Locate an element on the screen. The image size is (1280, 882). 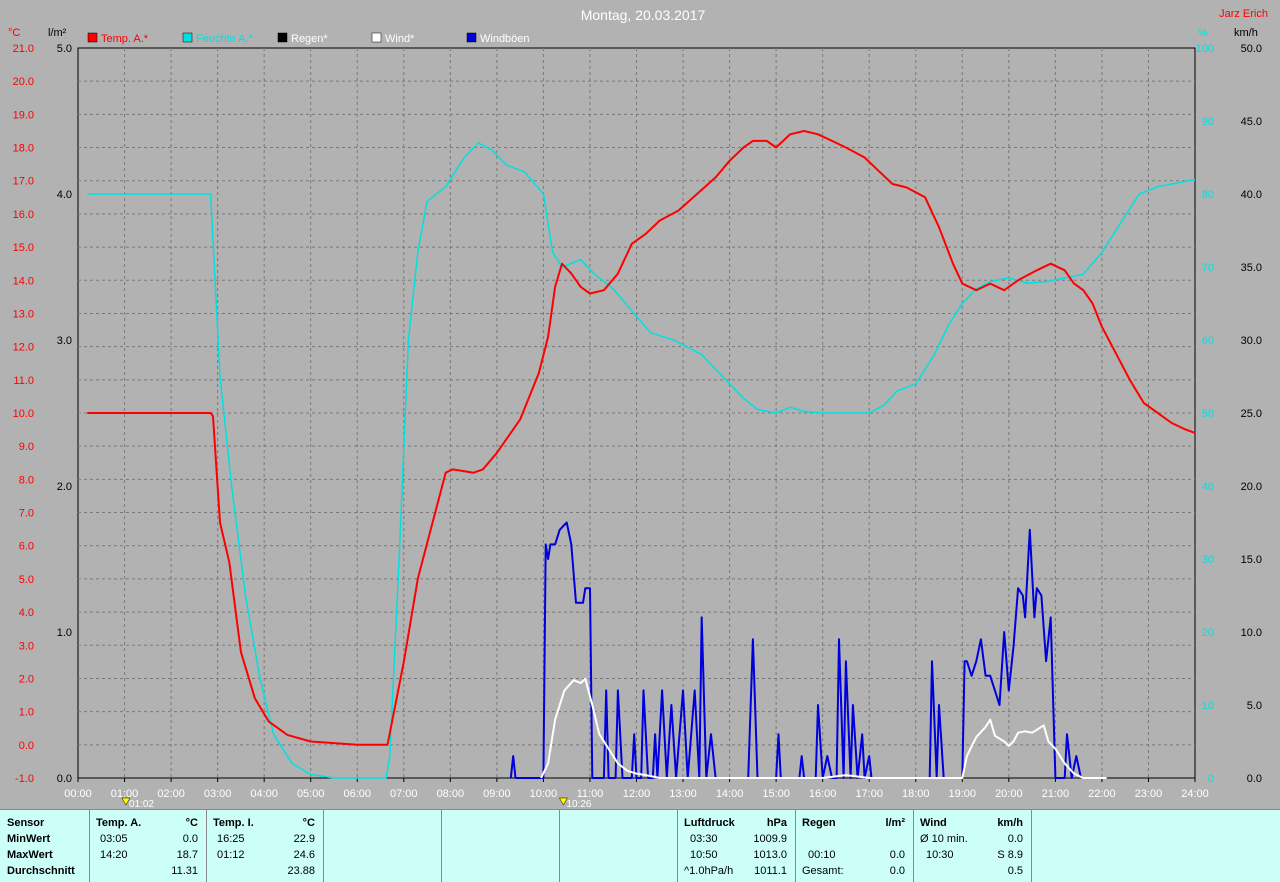
wind-tick-label: 5.0 is located at coordinates (1254, 706).